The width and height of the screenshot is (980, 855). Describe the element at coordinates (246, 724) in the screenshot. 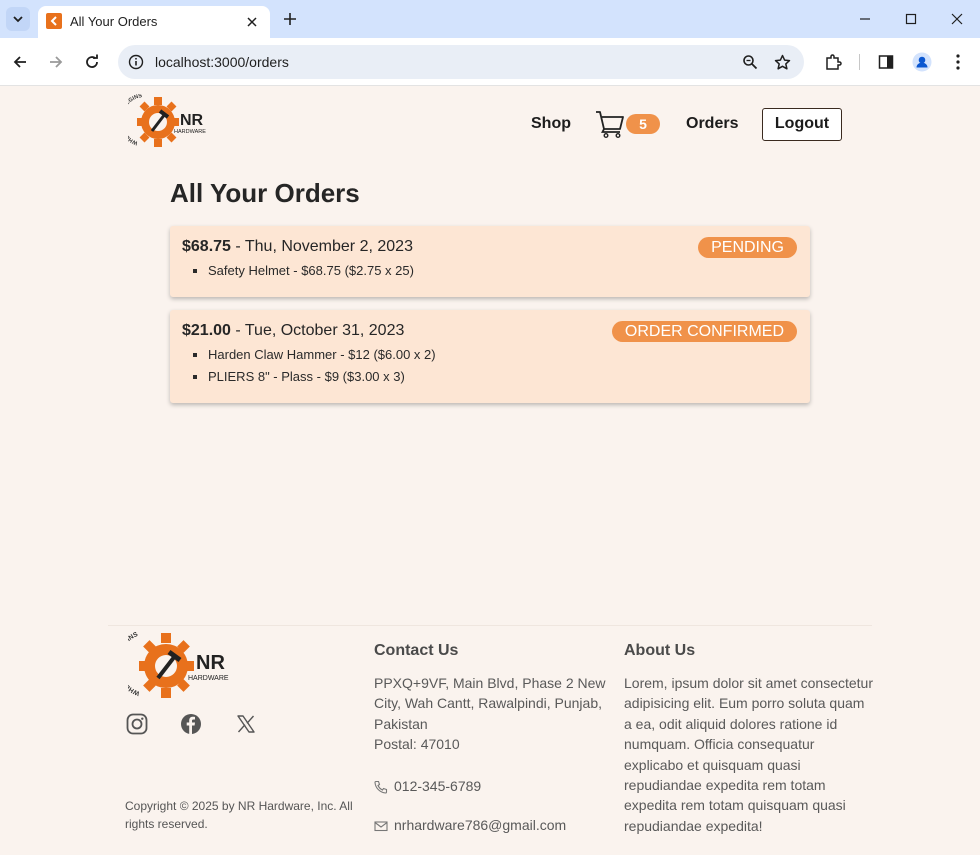

I see `x-twitter-icon` at that location.